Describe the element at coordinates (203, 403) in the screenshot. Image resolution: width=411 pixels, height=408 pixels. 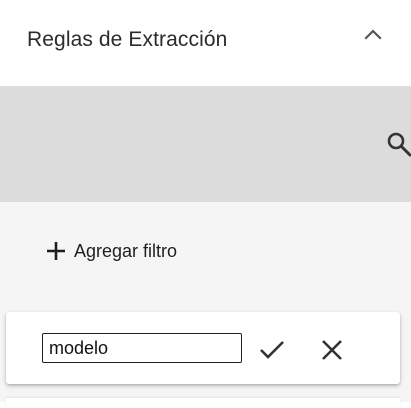
I see `filter-list-item` at that location.